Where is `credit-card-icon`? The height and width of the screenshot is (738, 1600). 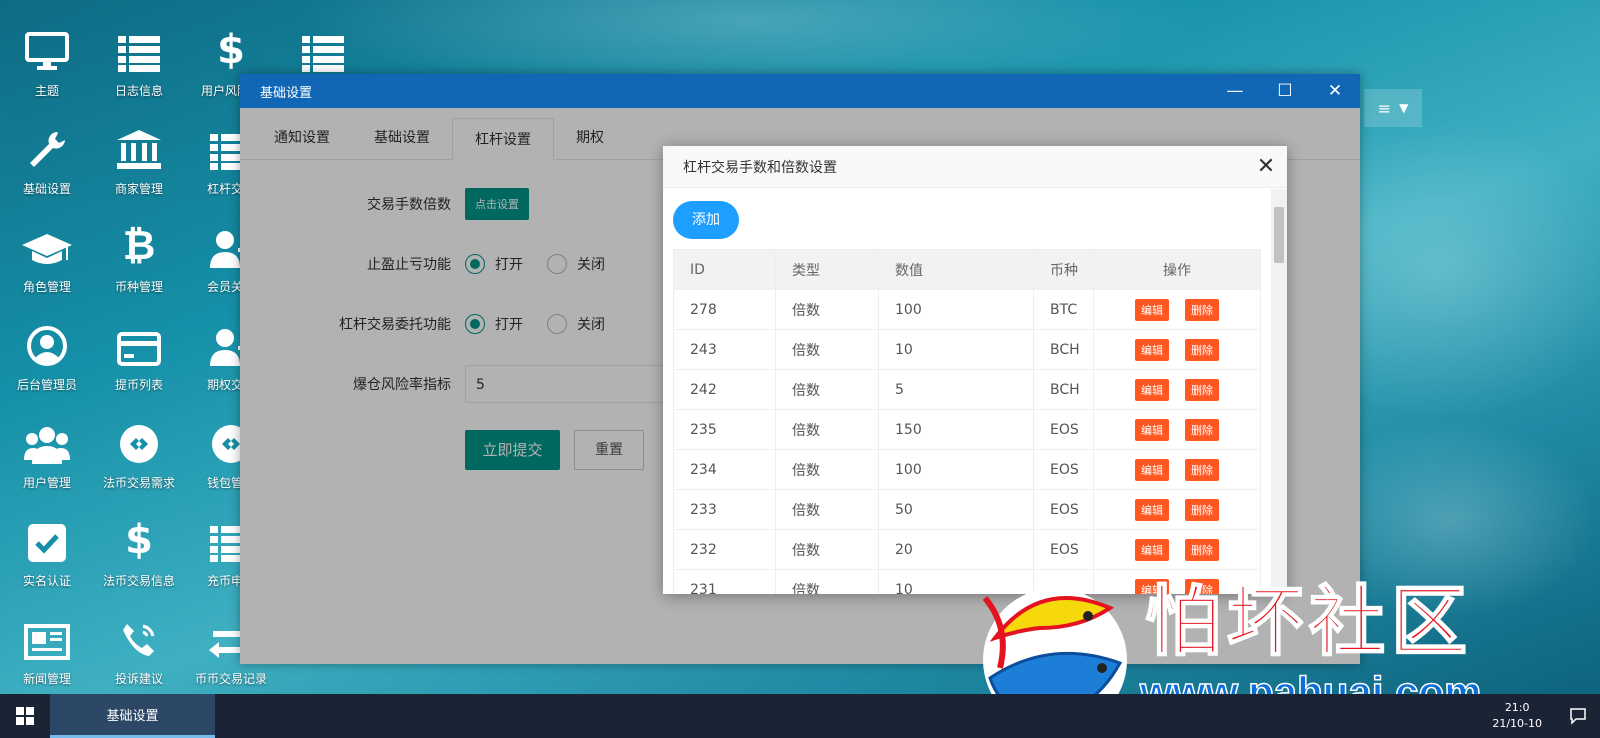
credit-card-icon is located at coordinates (139, 340).